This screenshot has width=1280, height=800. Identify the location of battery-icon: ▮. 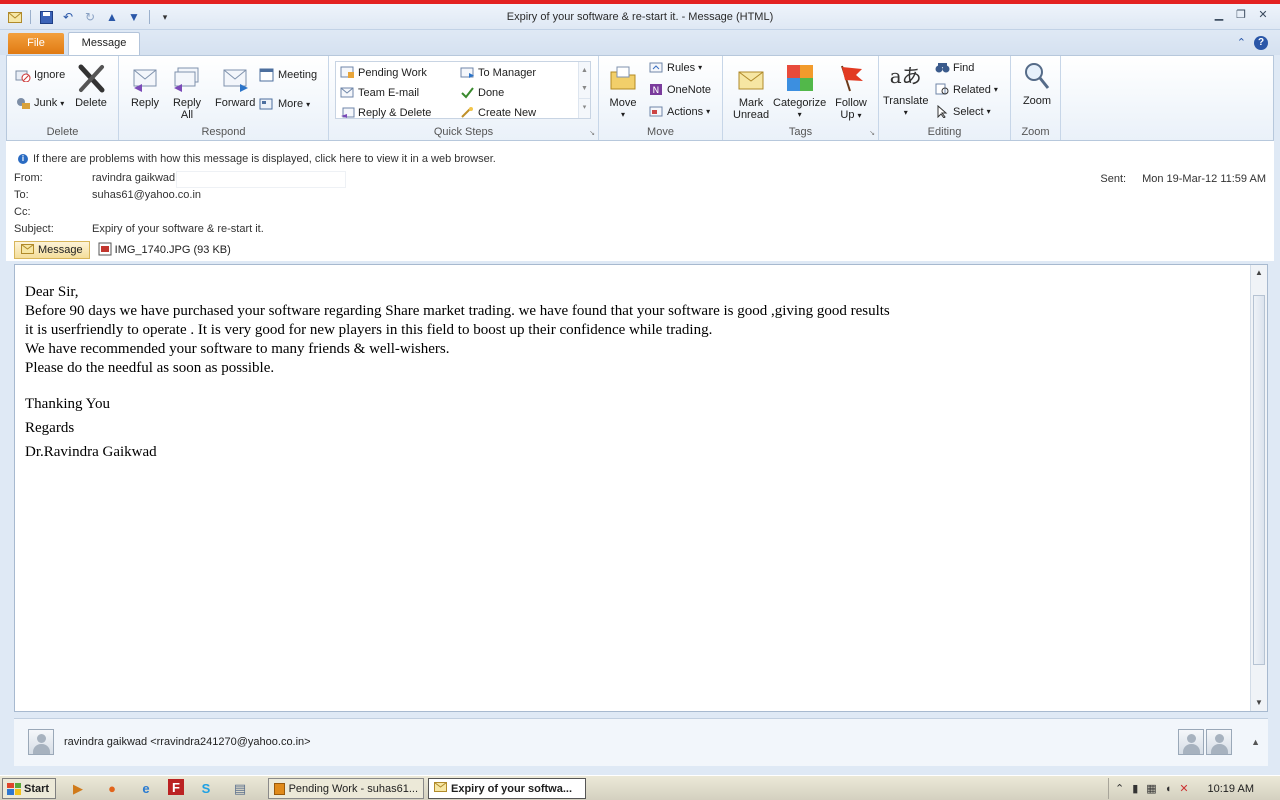
(1135, 788).